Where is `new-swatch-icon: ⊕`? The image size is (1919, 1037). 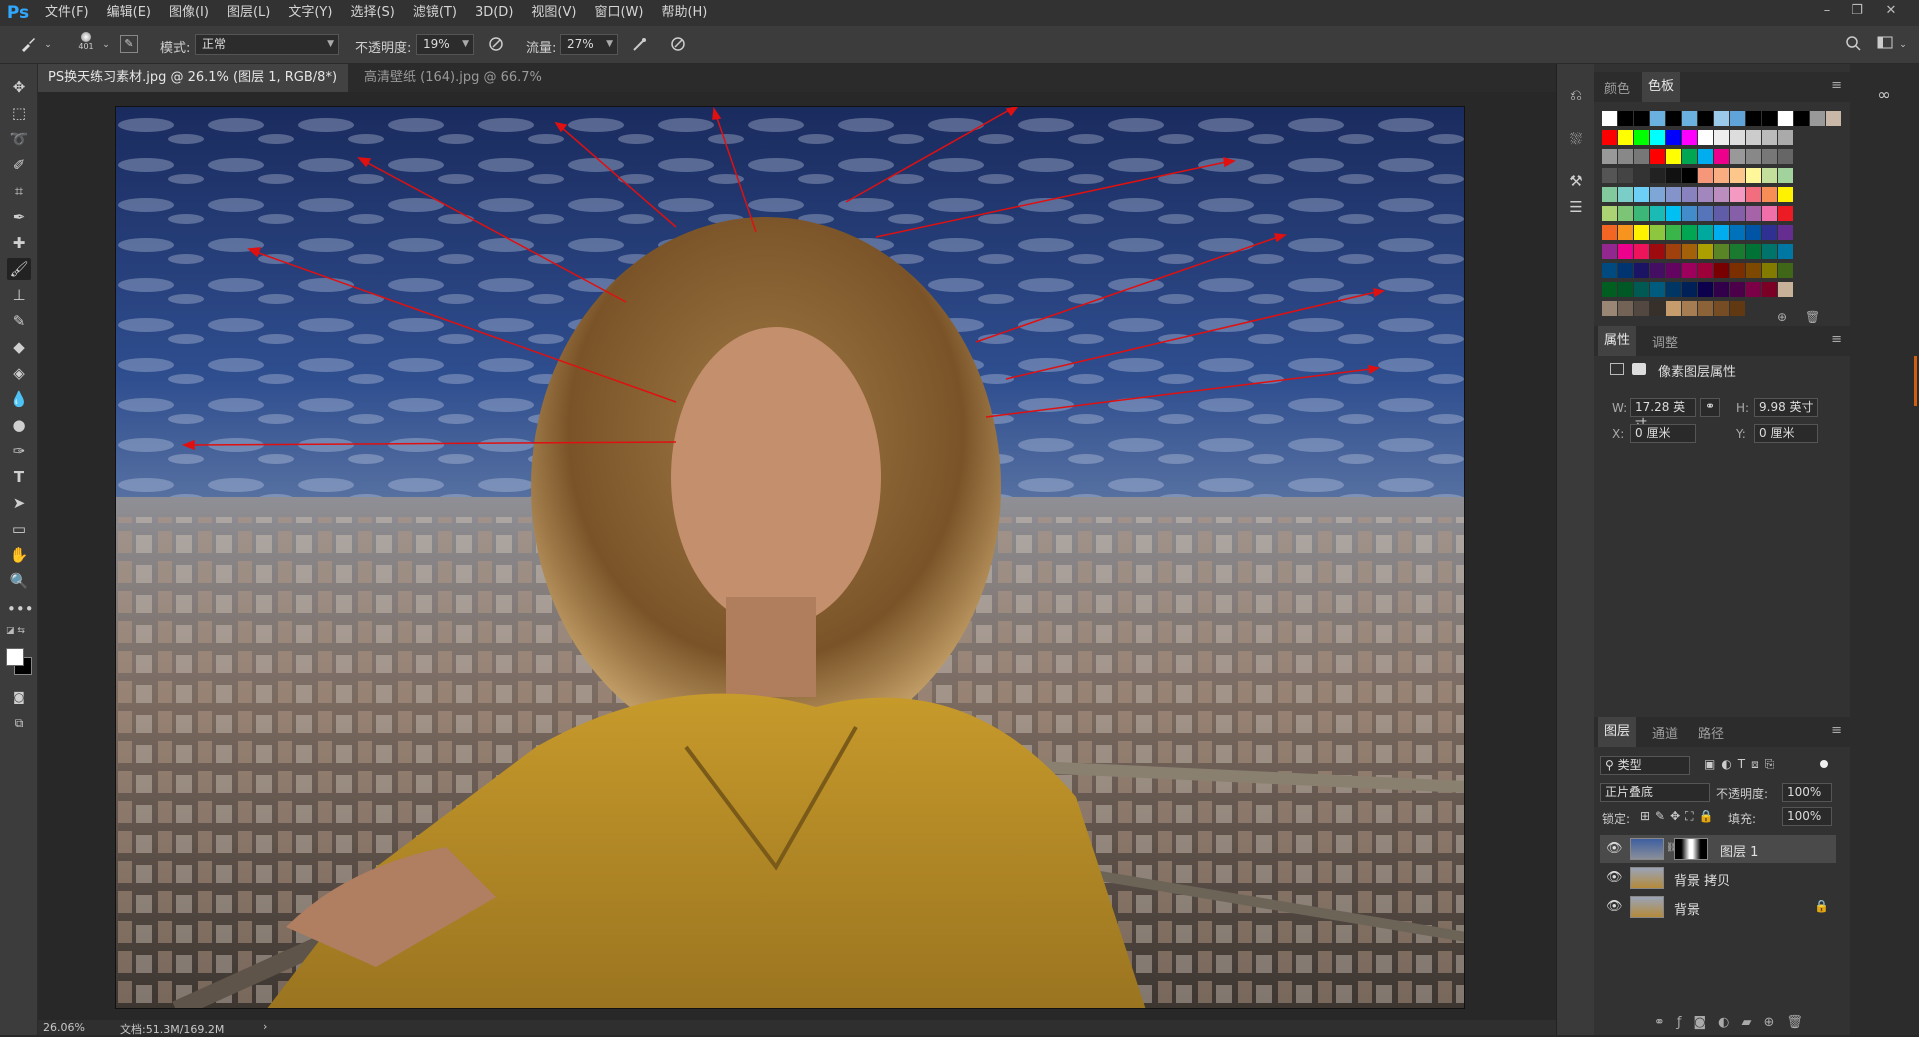
new-swatch-icon: ⊕ is located at coordinates (1782, 317).